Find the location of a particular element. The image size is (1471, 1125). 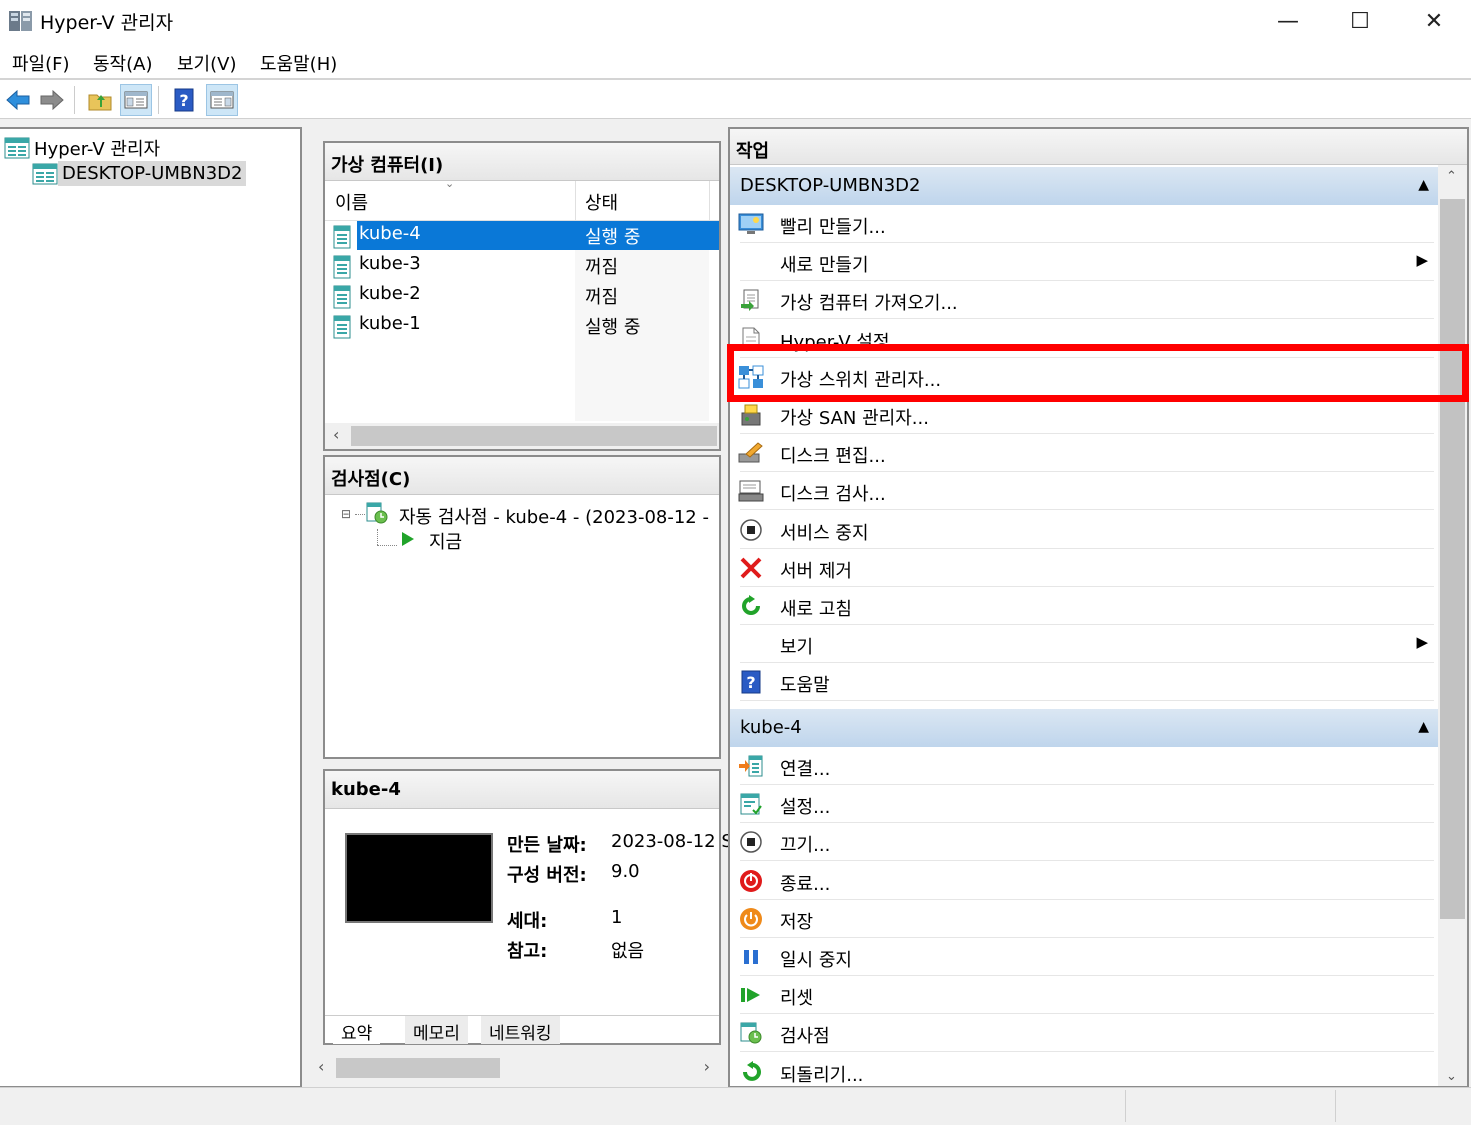

action-item: 서버 제거 is located at coordinates (1082, 568).